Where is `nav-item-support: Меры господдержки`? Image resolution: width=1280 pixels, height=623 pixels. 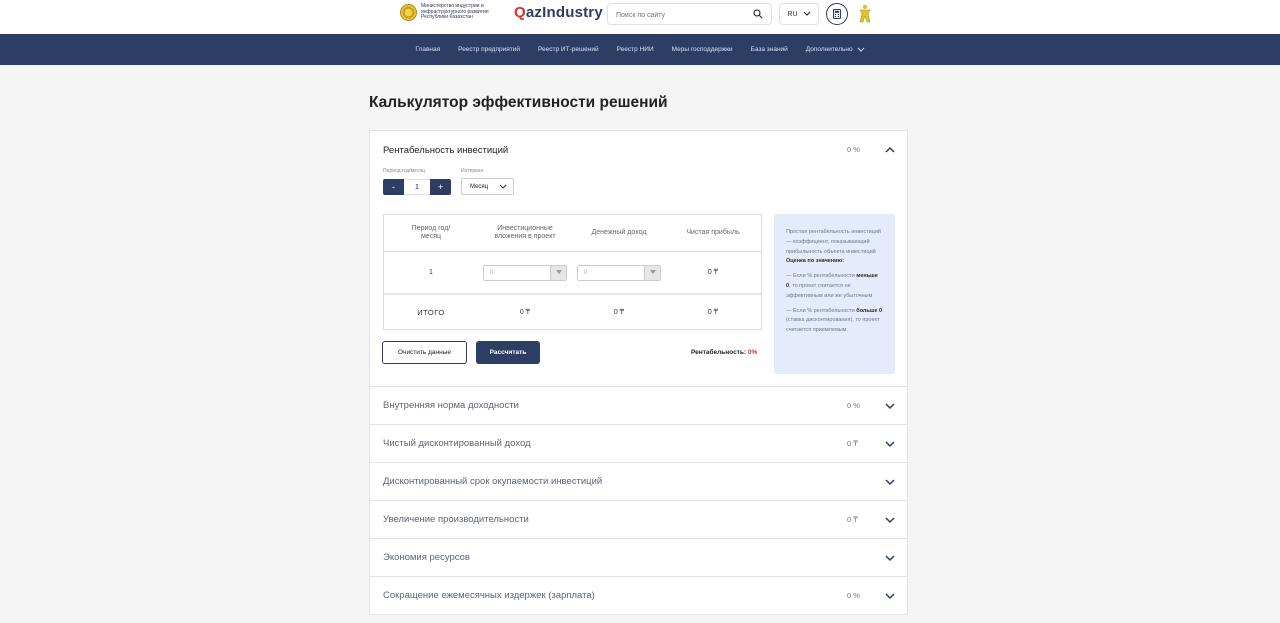 nav-item-support: Меры господдержки is located at coordinates (702, 49).